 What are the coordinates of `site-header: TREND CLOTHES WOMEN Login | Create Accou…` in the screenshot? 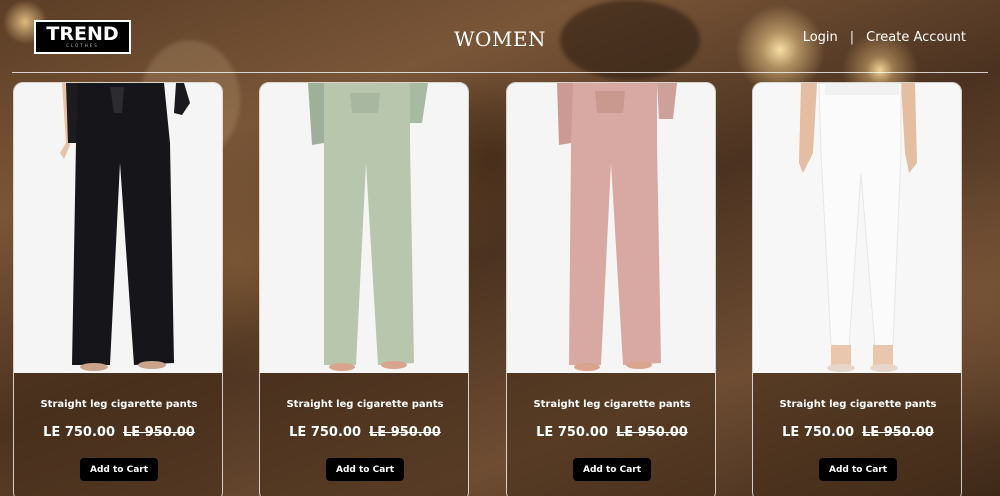 It's located at (500, 37).